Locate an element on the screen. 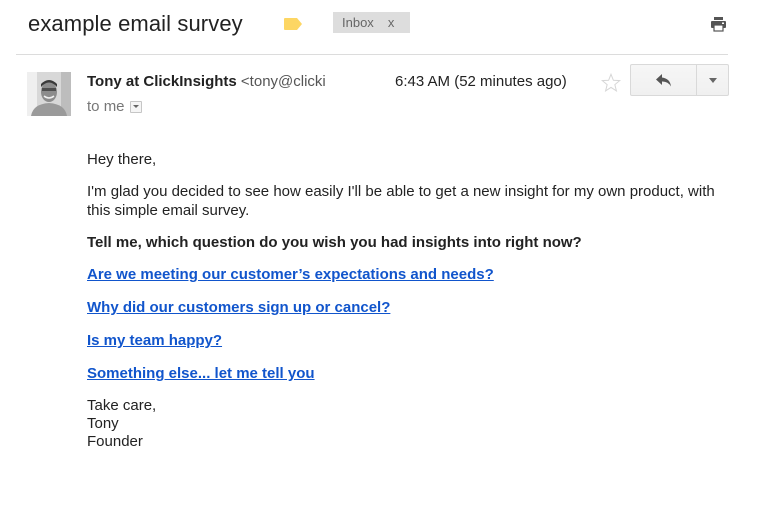 Image resolution: width=760 pixels, height=510 pixels. thread-header: example email survey is located at coordinates (135, 24).